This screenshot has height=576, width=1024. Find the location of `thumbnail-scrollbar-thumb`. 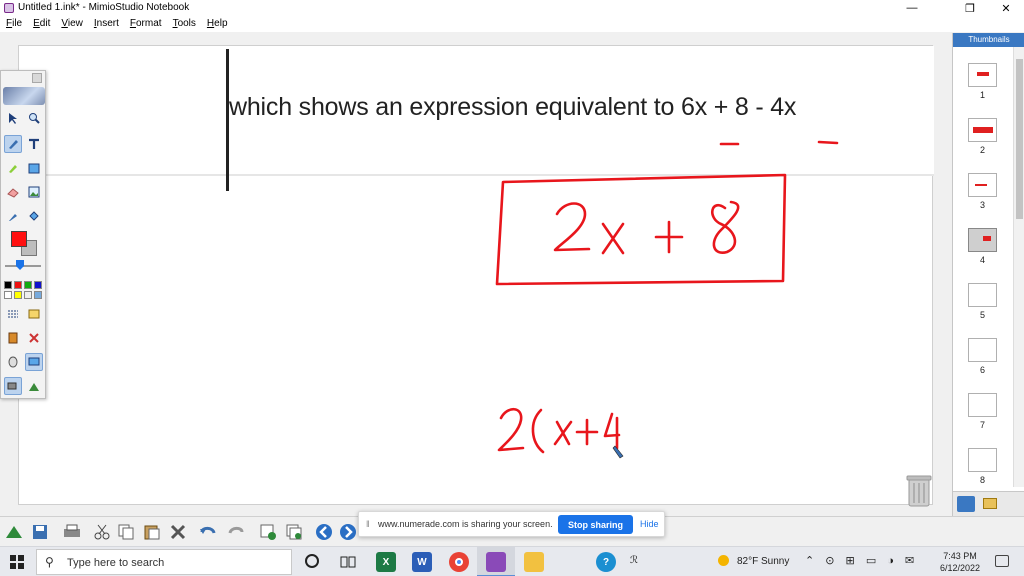

thumbnail-scrollbar-thumb is located at coordinates (1019, 139).